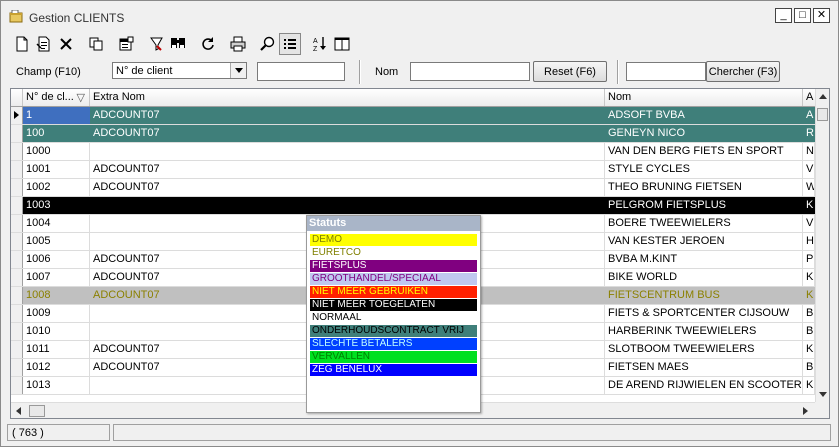 Image resolution: width=839 pixels, height=447 pixels. I want to click on statut-item: VERVALLEN, so click(393, 357).